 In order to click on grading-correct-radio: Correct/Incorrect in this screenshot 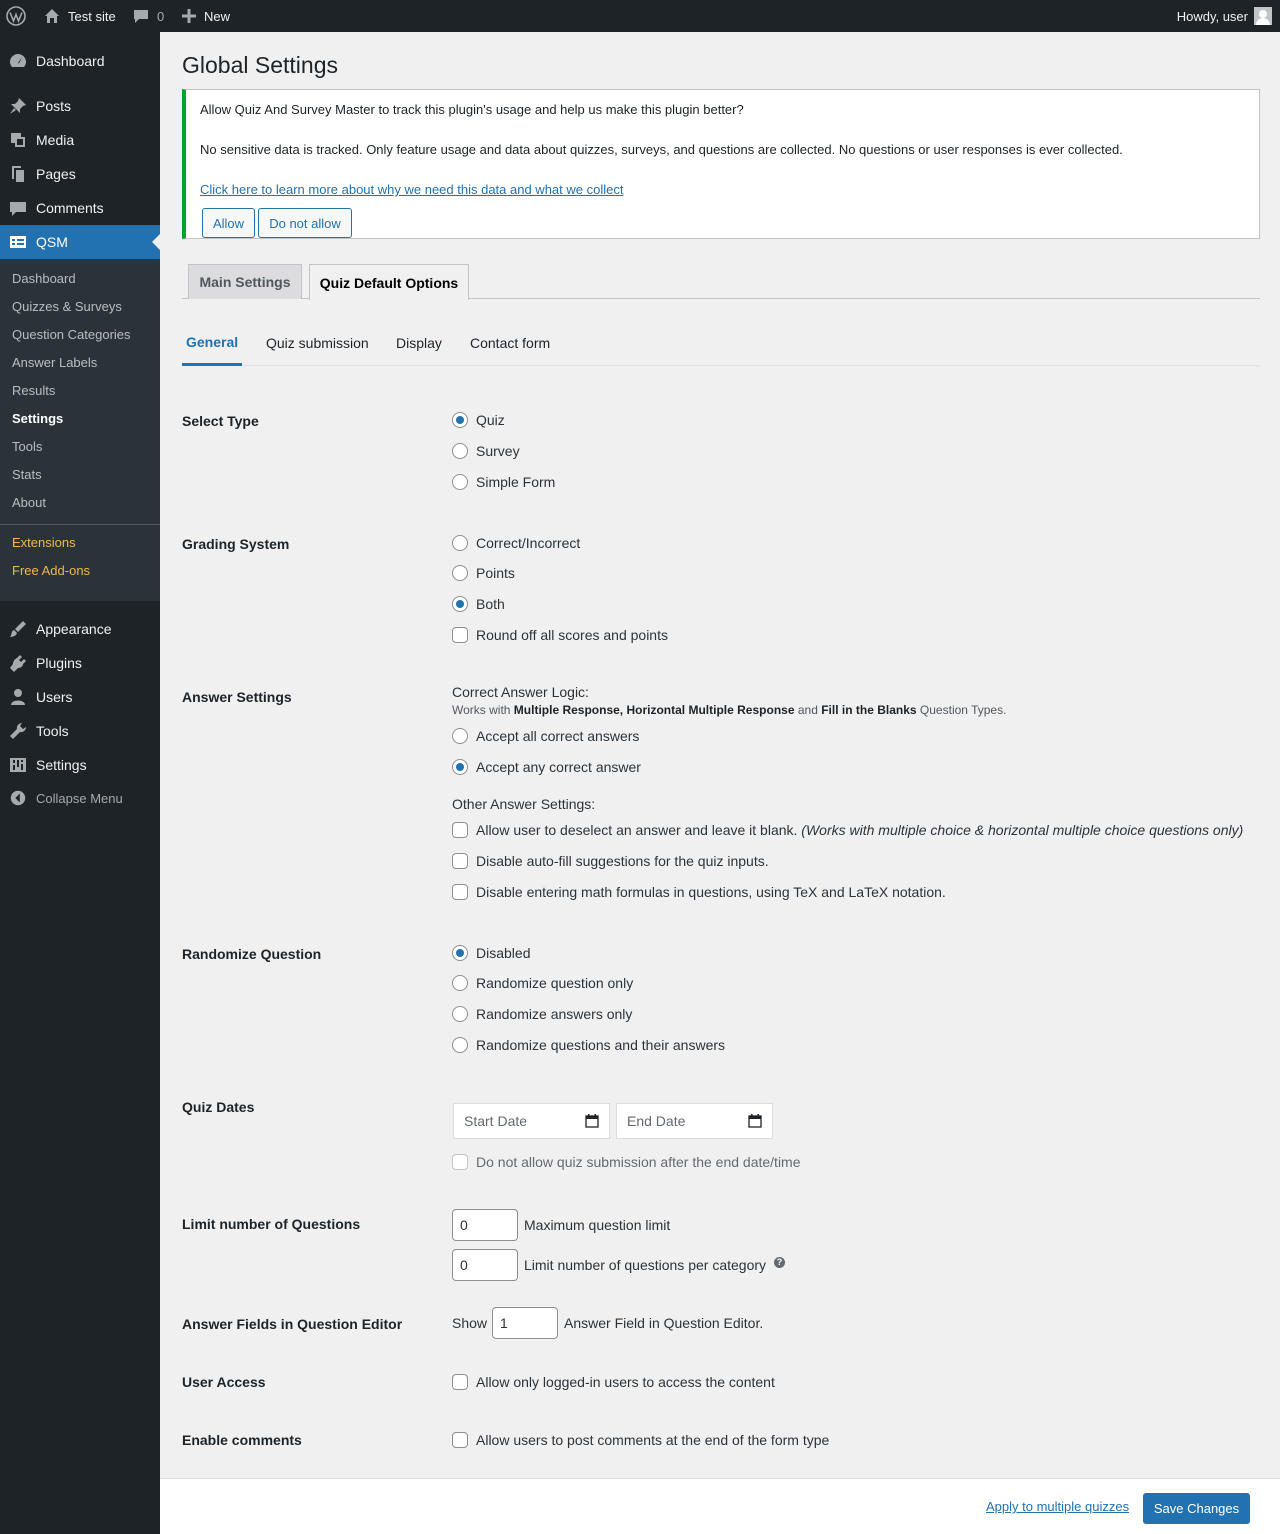, I will do `click(516, 543)`.